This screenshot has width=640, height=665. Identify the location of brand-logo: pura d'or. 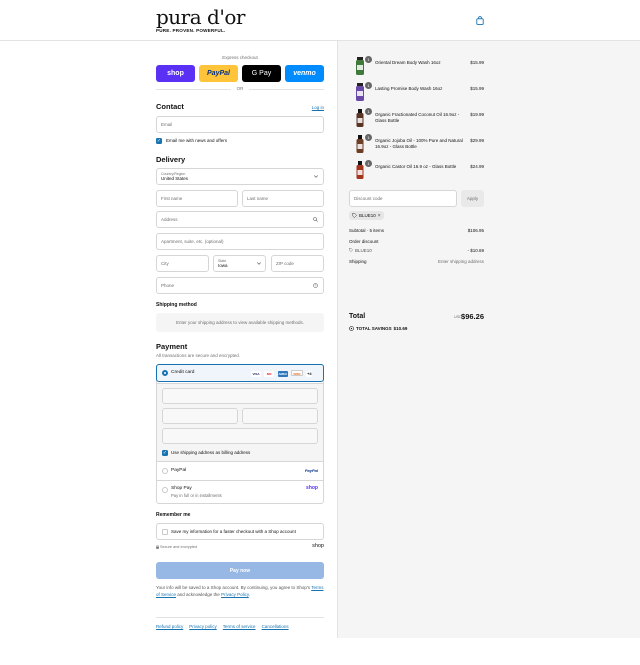
(200, 17).